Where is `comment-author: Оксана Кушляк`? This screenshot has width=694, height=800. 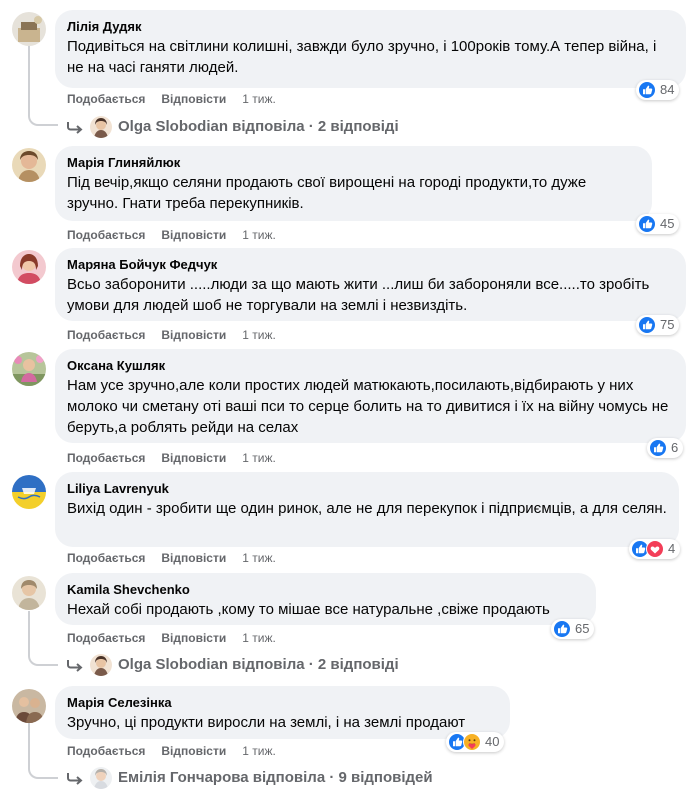
comment-author: Оксана Кушляк is located at coordinates (370, 365).